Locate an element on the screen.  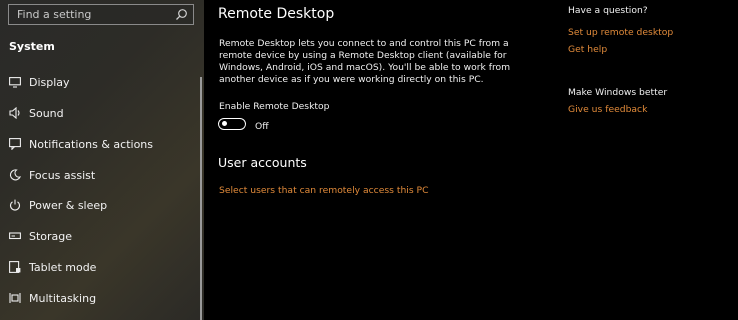
get-help-link: Get help is located at coordinates (587, 49).